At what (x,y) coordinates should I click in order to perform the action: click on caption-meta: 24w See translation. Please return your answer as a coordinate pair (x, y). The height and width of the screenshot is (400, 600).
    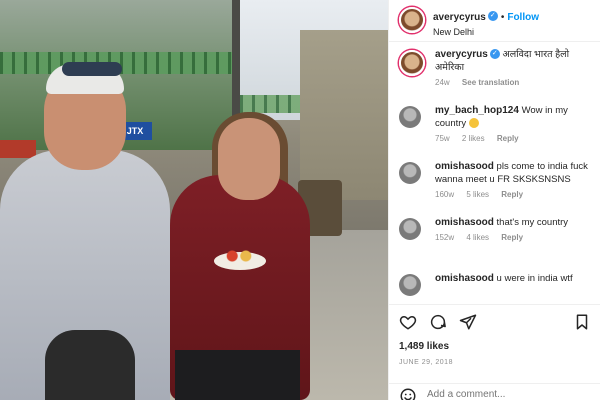
    Looking at the image, I should click on (516, 82).